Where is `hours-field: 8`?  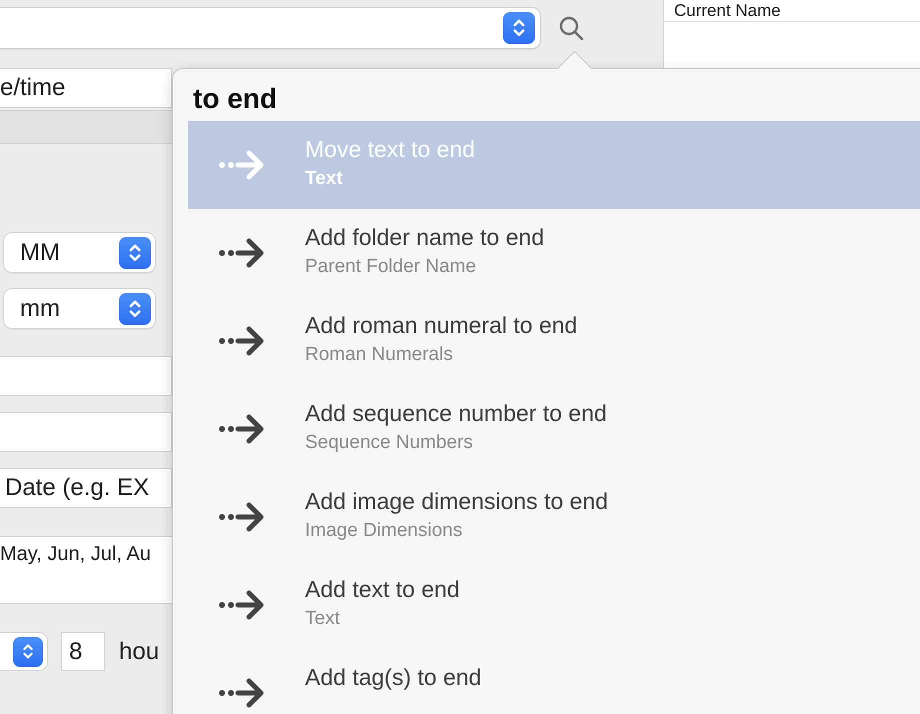
hours-field: 8 is located at coordinates (83, 651).